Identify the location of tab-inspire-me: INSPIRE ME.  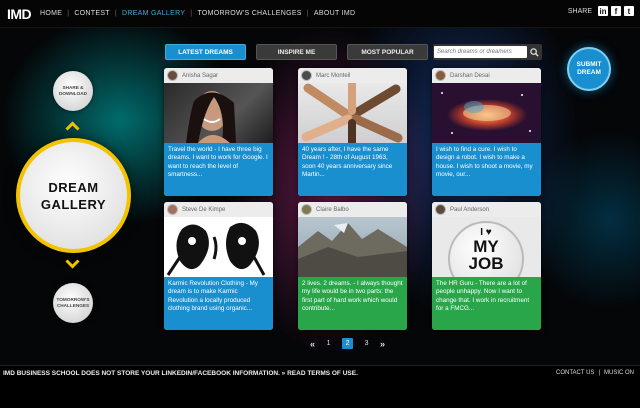
(296, 52).